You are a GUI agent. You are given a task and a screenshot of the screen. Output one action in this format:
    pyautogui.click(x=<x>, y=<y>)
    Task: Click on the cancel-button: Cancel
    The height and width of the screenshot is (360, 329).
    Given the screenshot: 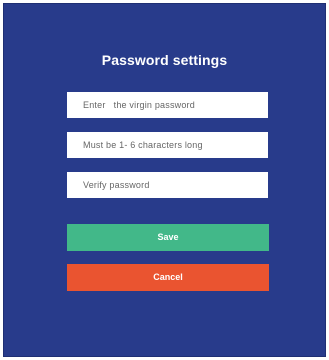 What is the action you would take?
    pyautogui.click(x=168, y=277)
    